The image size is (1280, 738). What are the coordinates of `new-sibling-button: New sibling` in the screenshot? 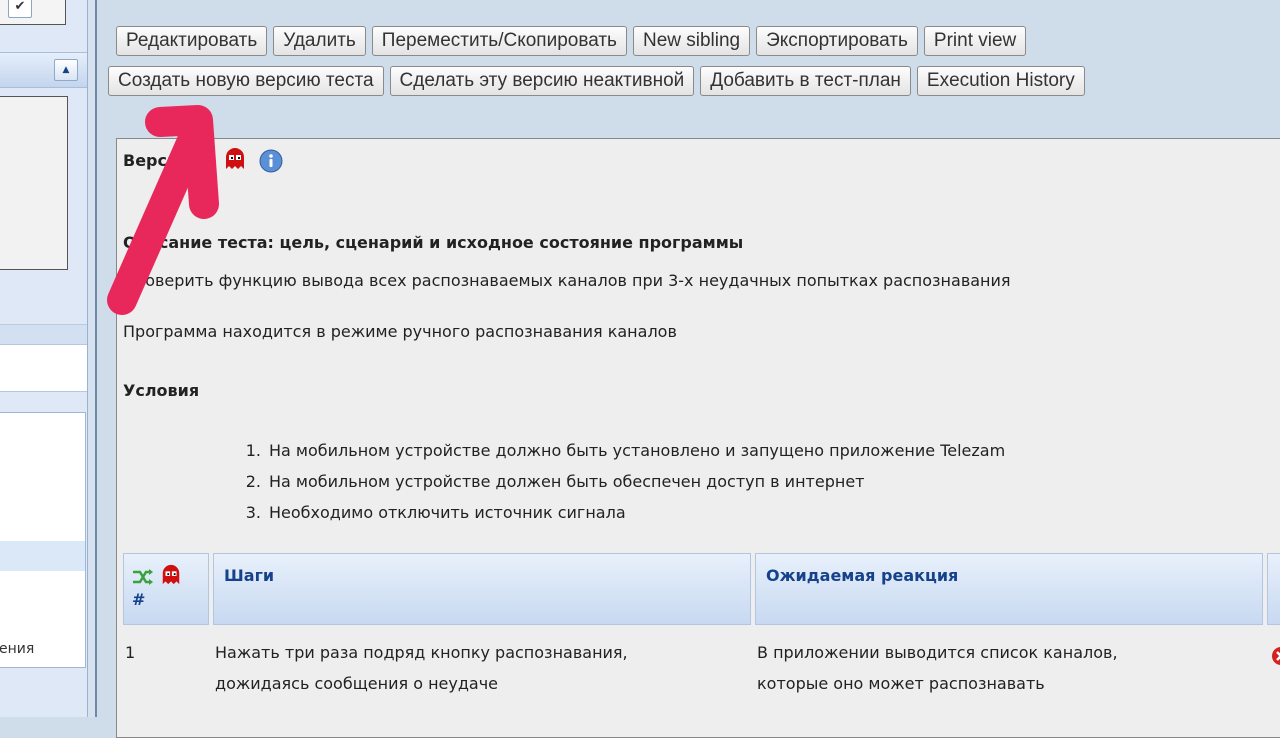 It's located at (691, 41).